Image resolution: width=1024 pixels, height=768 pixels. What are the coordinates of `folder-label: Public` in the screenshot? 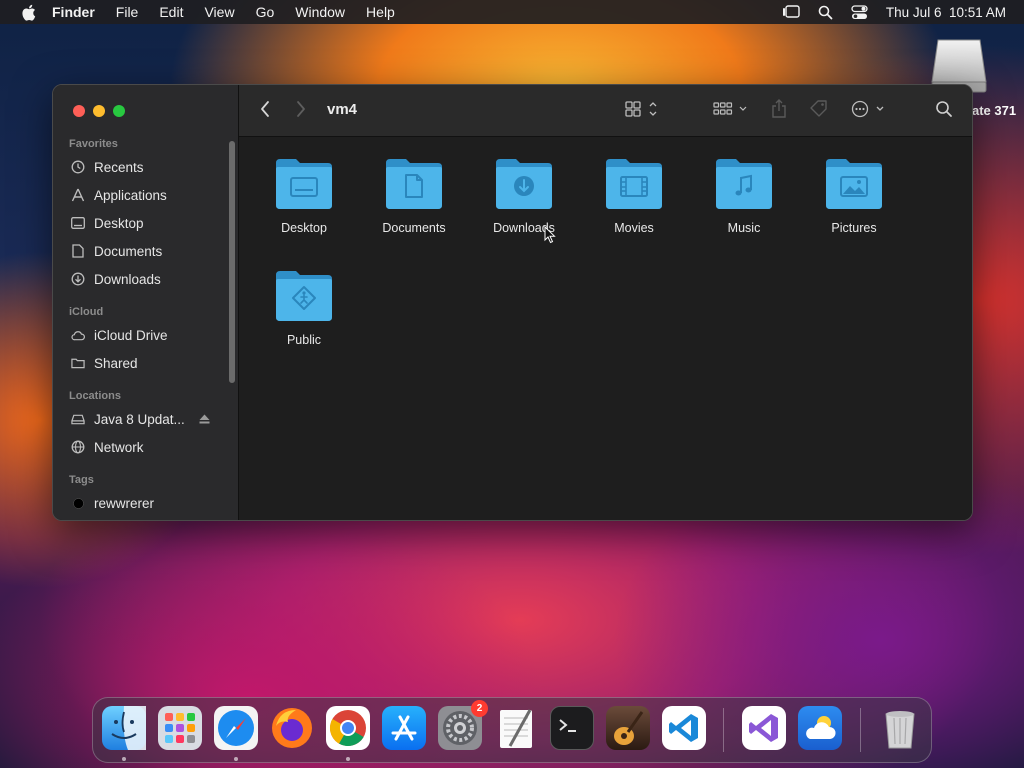 It's located at (304, 340).